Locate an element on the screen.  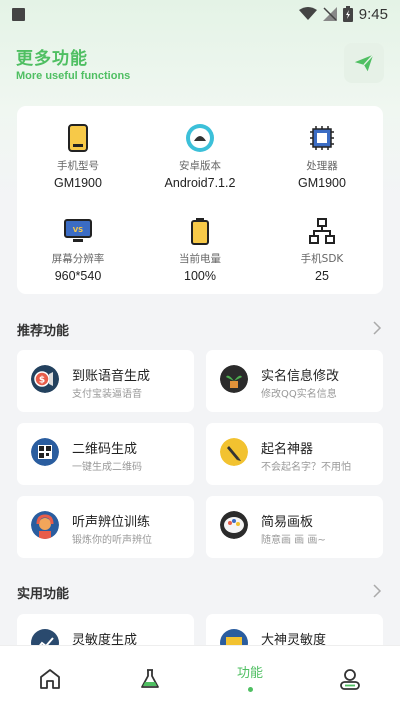
nav-profile is located at coordinates (350, 678).